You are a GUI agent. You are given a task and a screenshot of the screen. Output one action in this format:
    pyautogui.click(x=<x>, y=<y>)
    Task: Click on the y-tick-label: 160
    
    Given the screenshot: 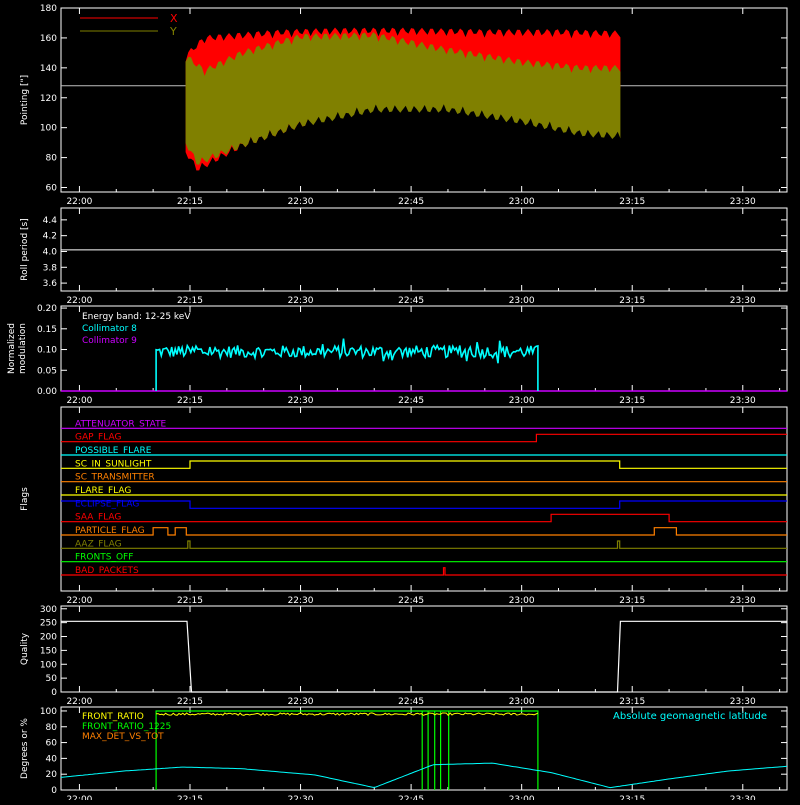 What is the action you would take?
    pyautogui.click(x=48, y=39)
    